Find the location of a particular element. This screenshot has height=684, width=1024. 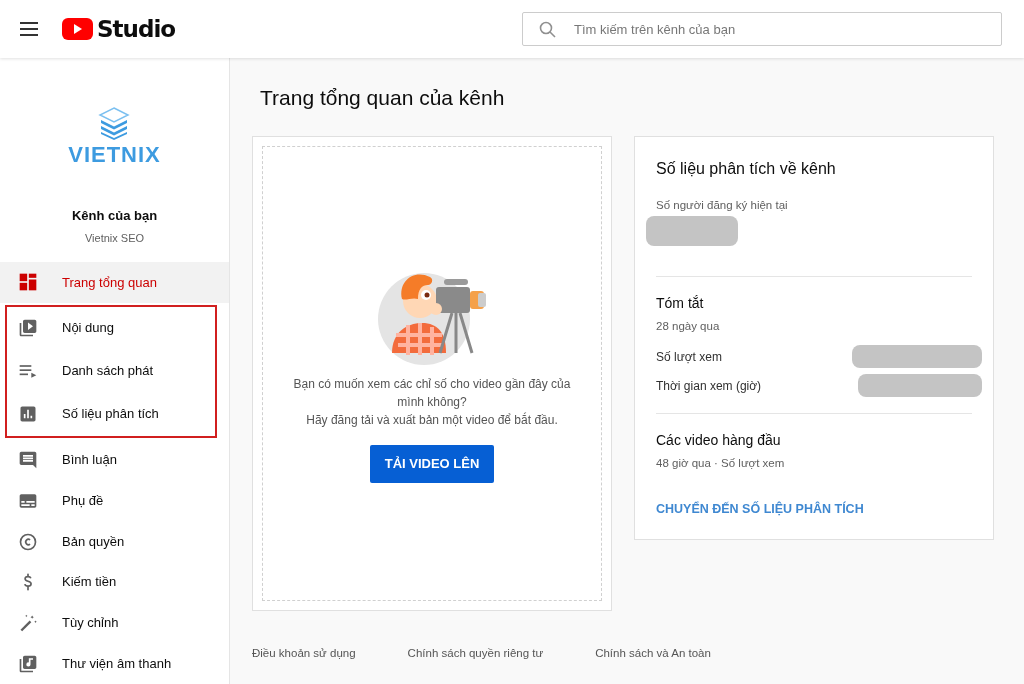

page-title: Trang tổng quan của kênh is located at coordinates (383, 98).